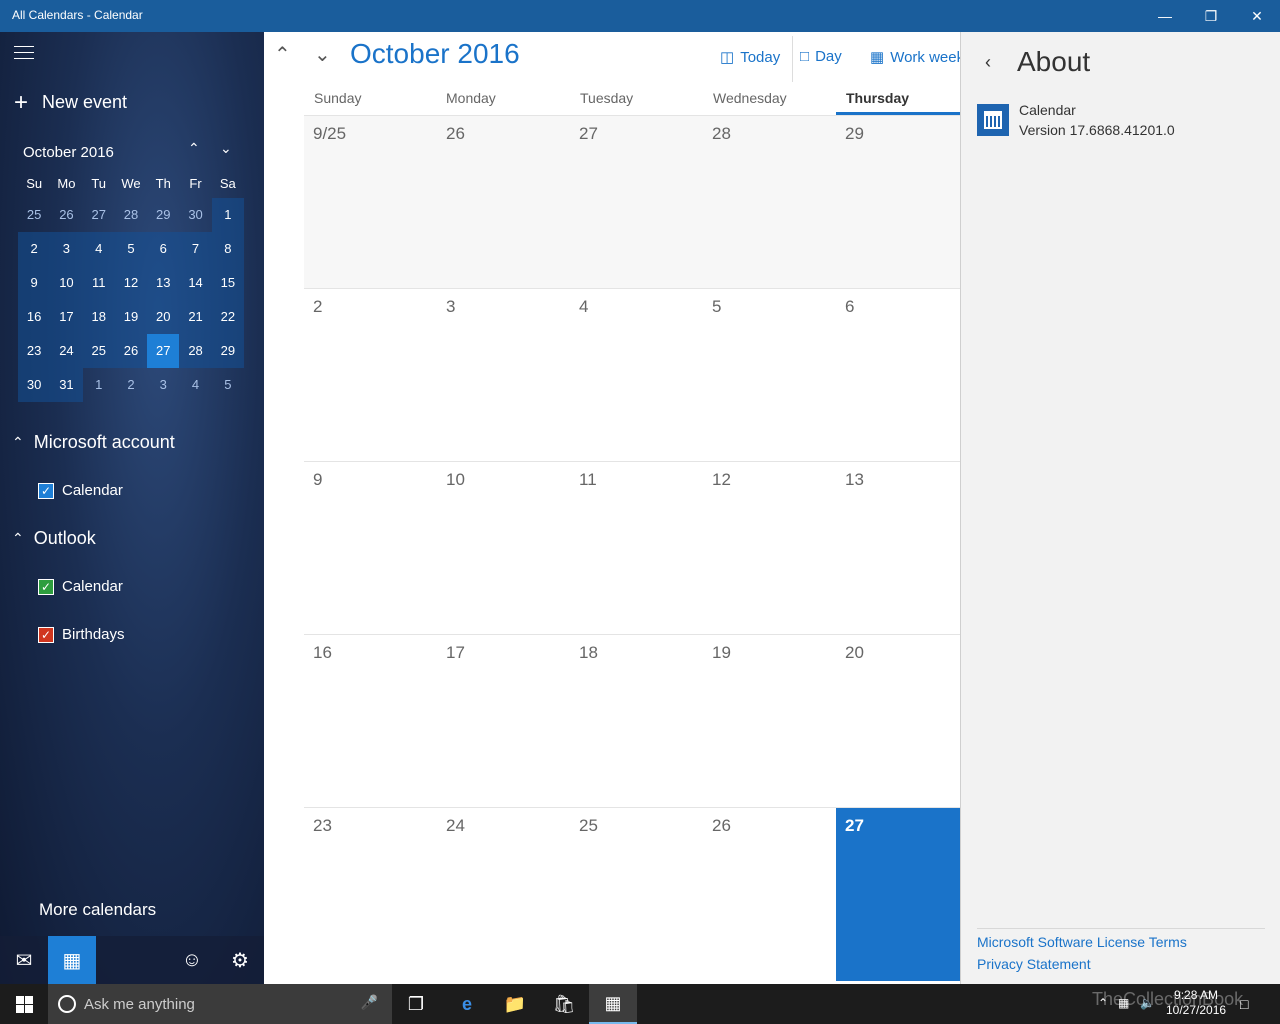 This screenshot has height=1024, width=1280. Describe the element at coordinates (66, 317) in the screenshot. I see `mini-day: 17` at that location.